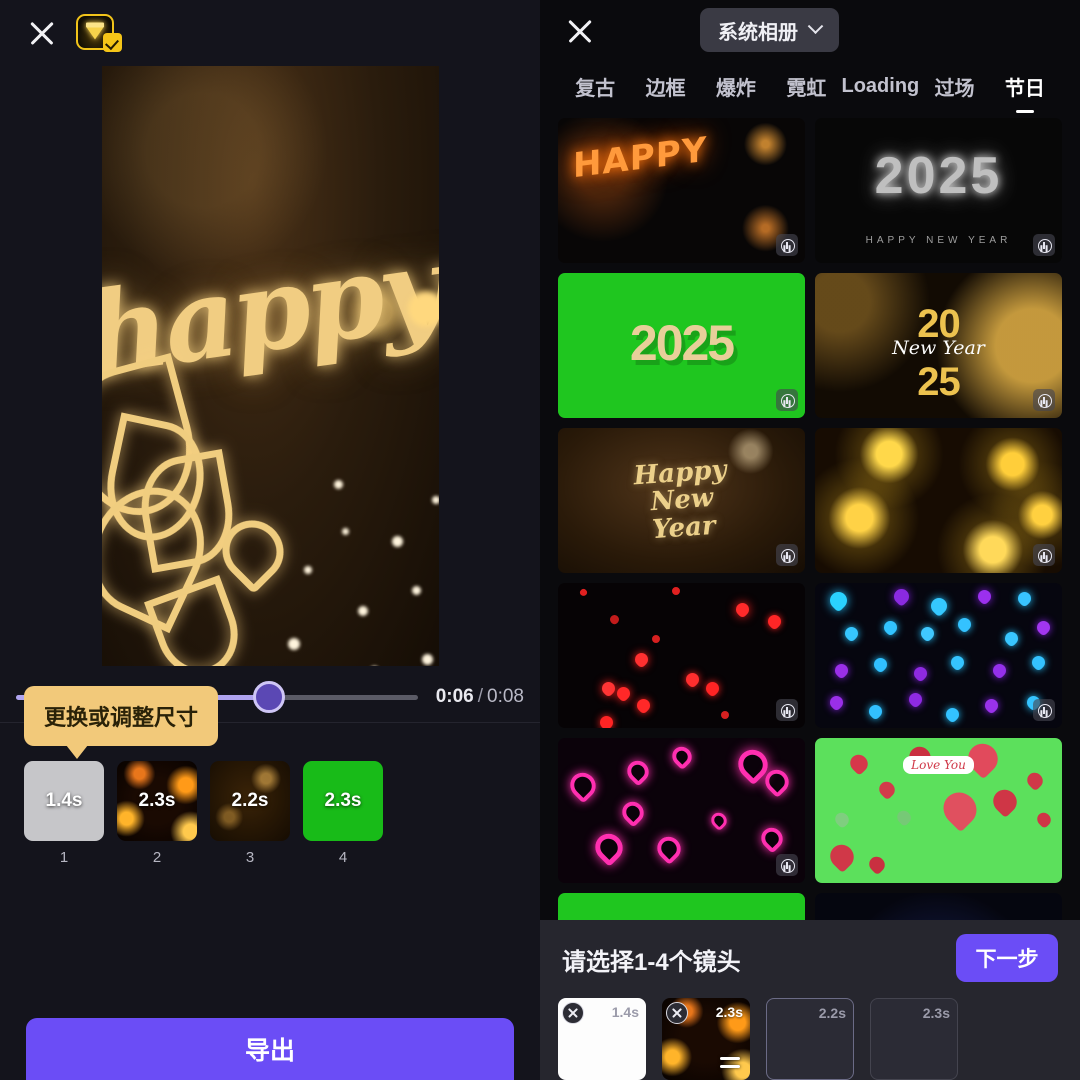 This screenshot has width=1080, height=1080. What do you see at coordinates (938, 810) in the screenshot?
I see `material-cell-green-love-hearts: Love You` at bounding box center [938, 810].